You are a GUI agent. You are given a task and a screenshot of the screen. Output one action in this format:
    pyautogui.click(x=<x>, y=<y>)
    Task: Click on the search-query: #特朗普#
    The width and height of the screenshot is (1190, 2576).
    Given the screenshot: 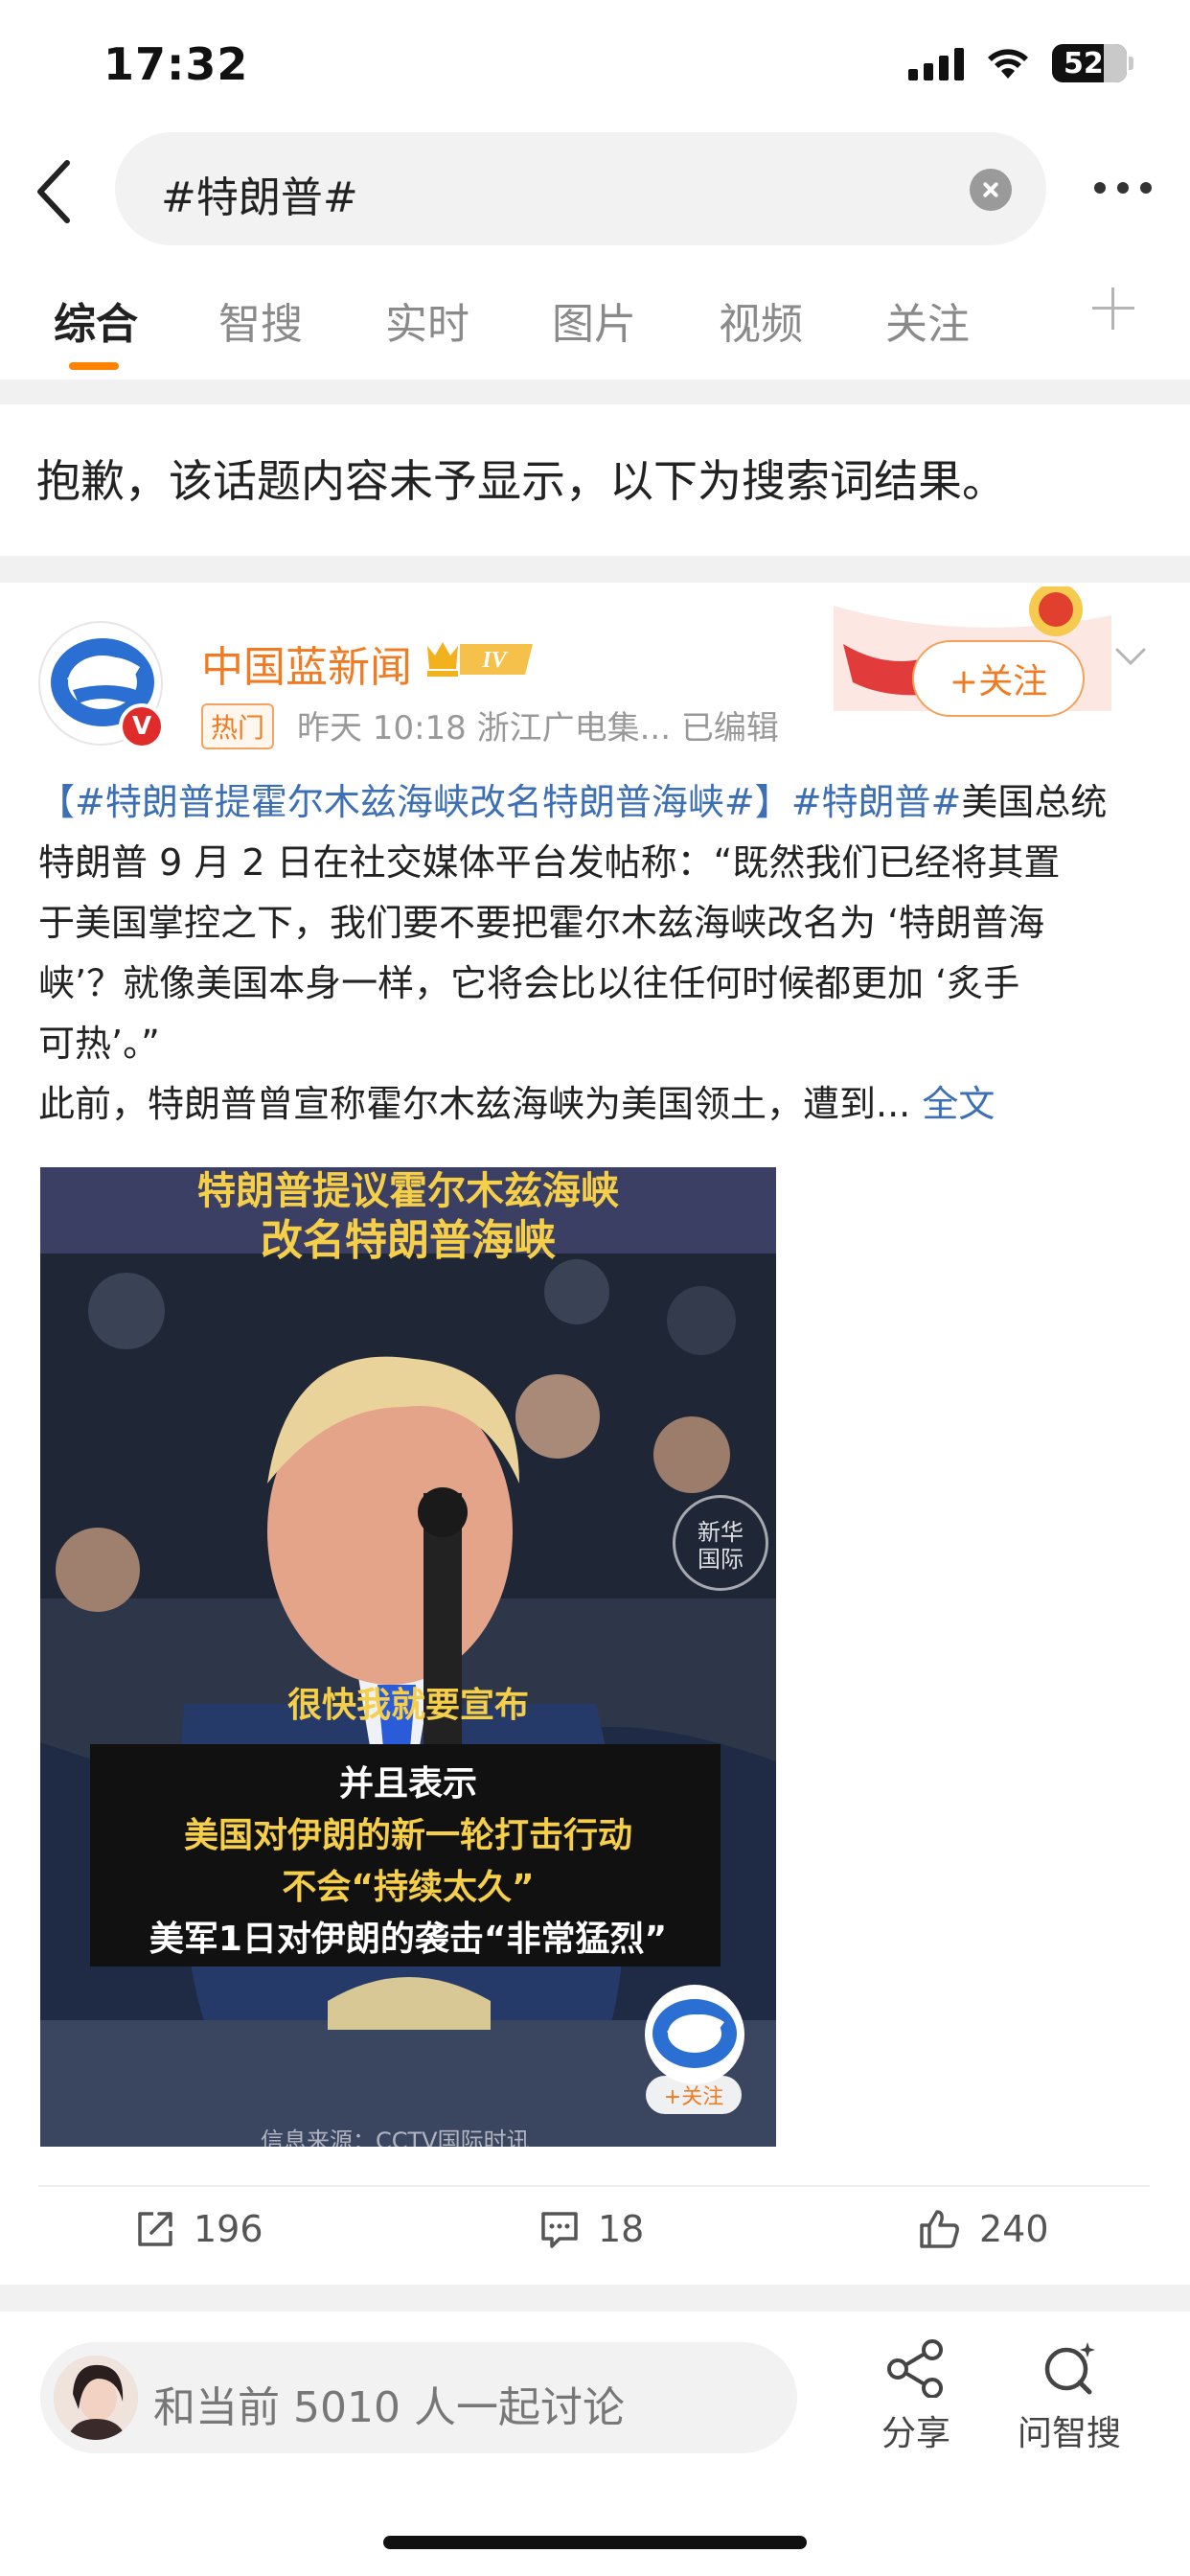 What is the action you would take?
    pyautogui.click(x=259, y=197)
    